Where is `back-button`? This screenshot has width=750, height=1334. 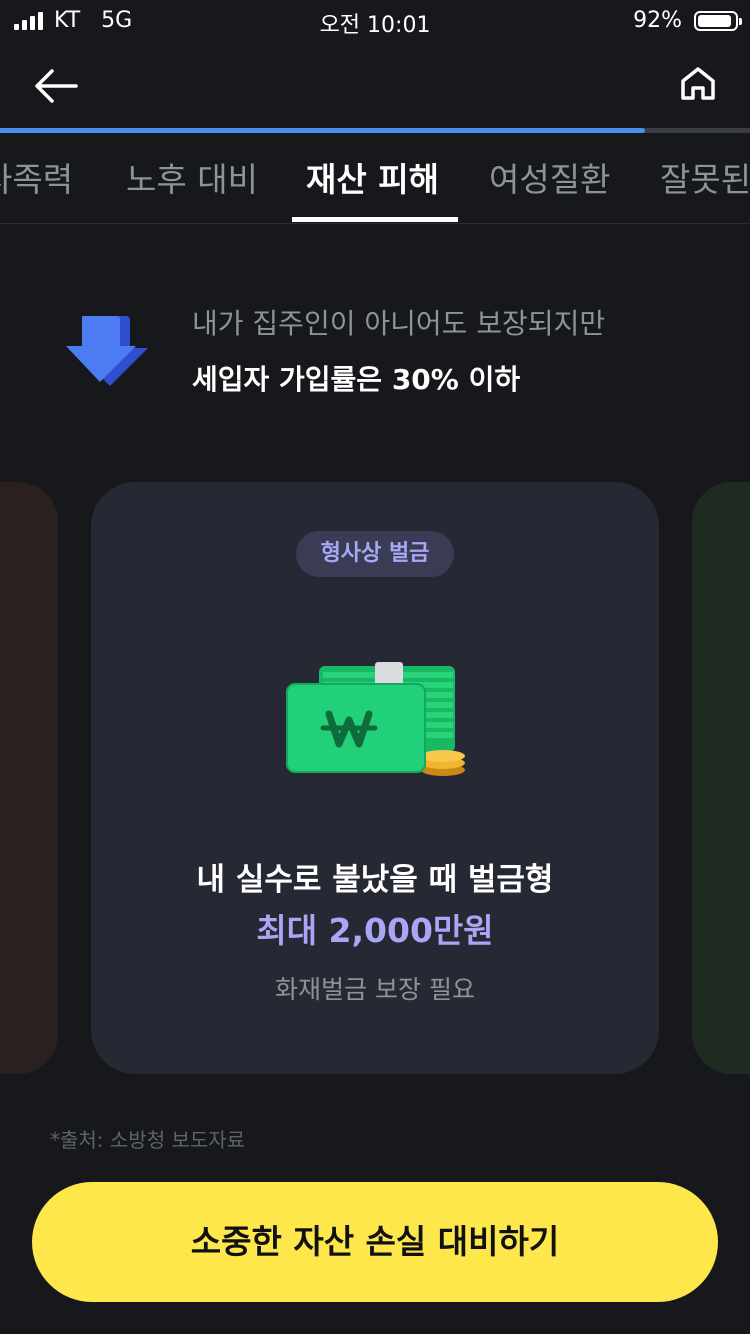
back-button is located at coordinates (56, 86).